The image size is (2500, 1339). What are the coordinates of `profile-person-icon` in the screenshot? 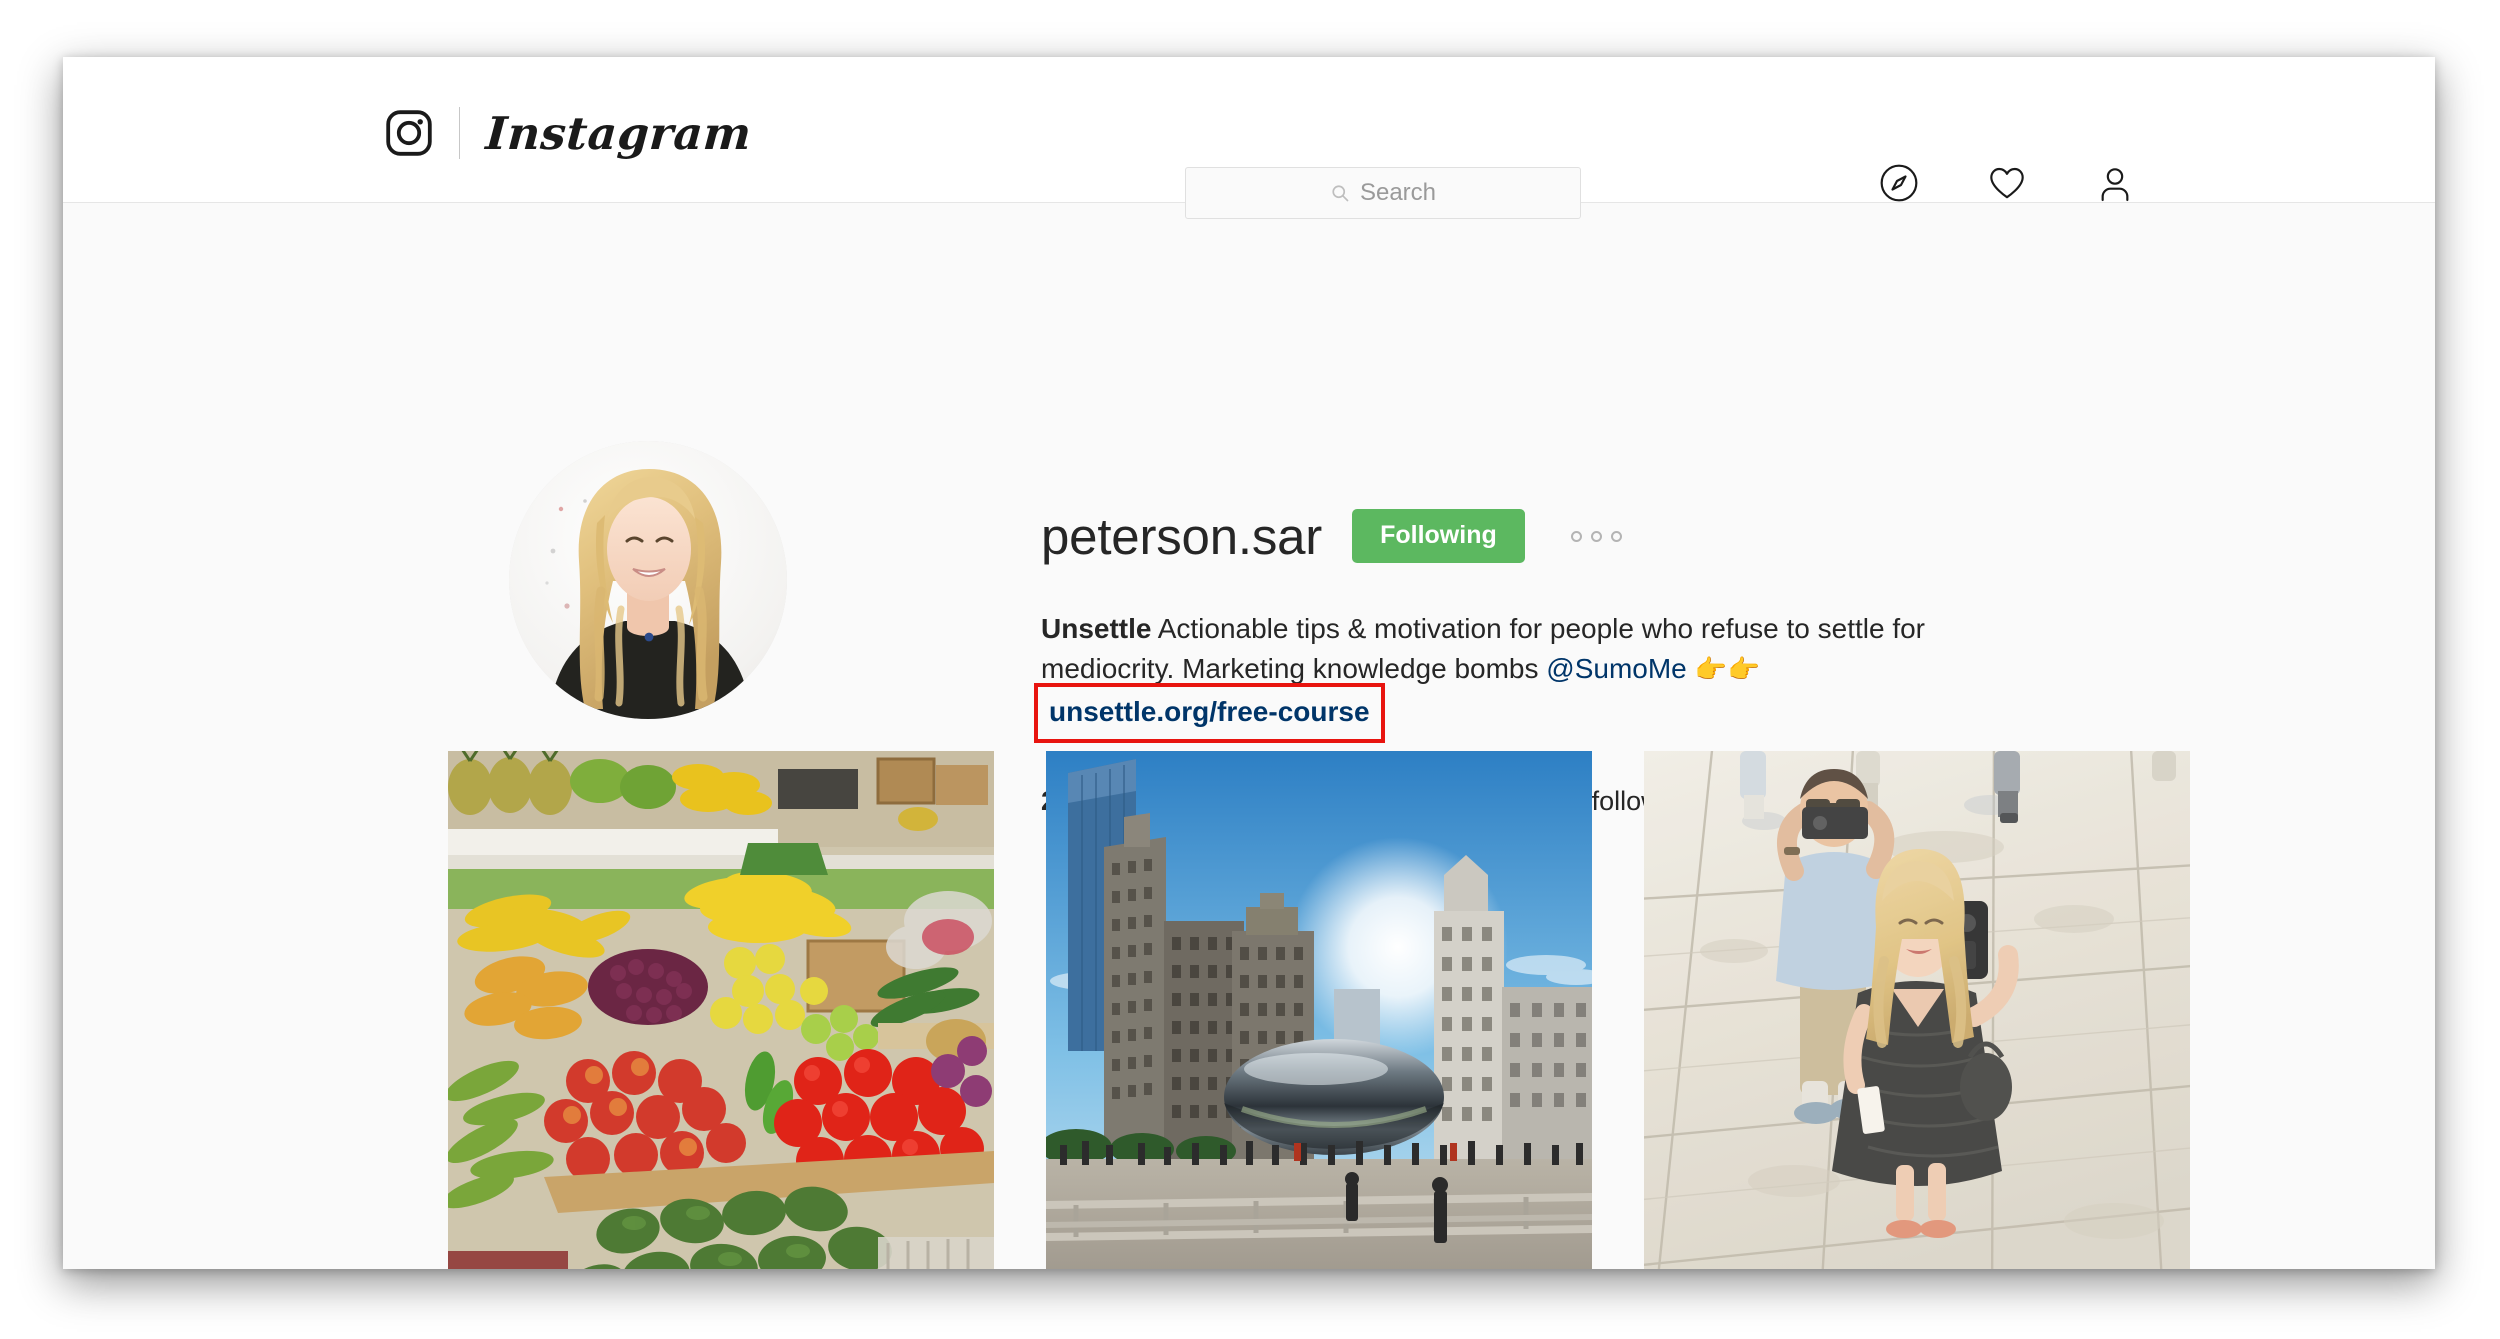 It's located at (2115, 183).